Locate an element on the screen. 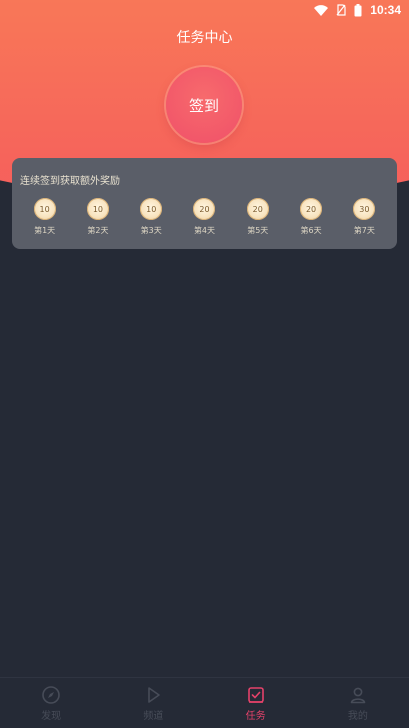  day-label: 第1天 is located at coordinates (45, 230).